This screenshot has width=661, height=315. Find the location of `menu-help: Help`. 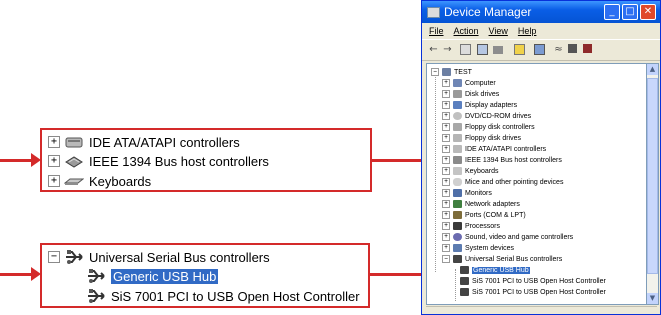

menu-help: Help is located at coordinates (527, 31).